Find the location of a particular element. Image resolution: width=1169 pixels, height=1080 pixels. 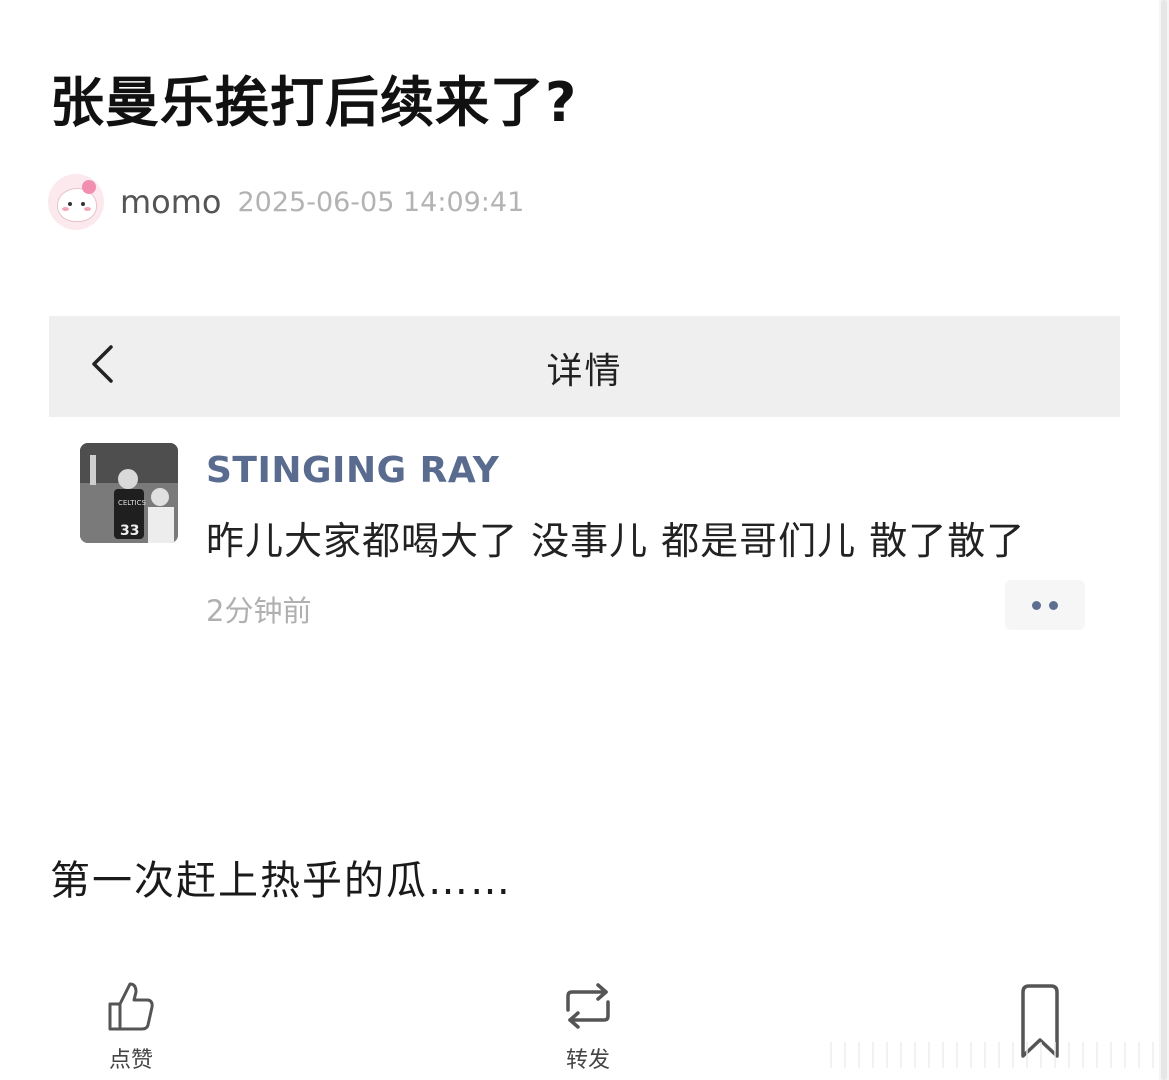

repost-icon is located at coordinates (588, 1006).